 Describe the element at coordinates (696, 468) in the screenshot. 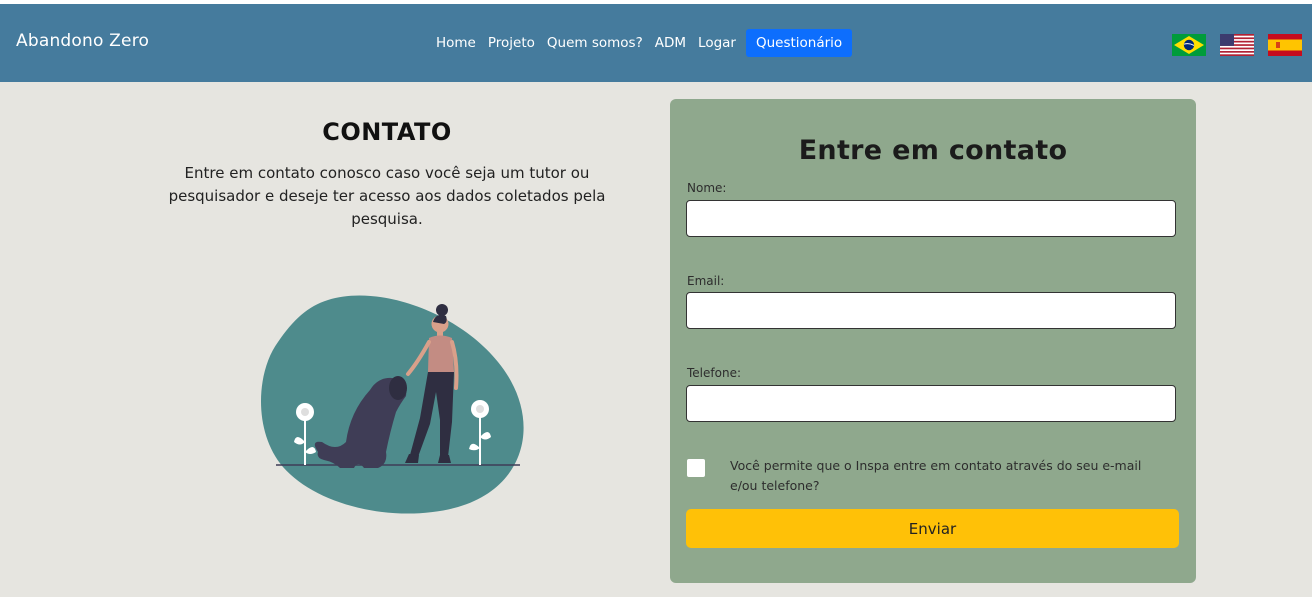

I see `consent-checkbox` at that location.